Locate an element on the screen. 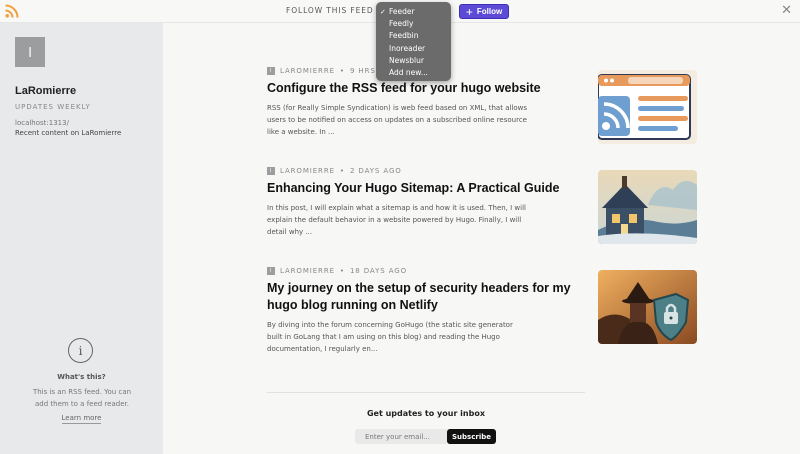 The width and height of the screenshot is (800, 454). info-icon: i is located at coordinates (80, 350).